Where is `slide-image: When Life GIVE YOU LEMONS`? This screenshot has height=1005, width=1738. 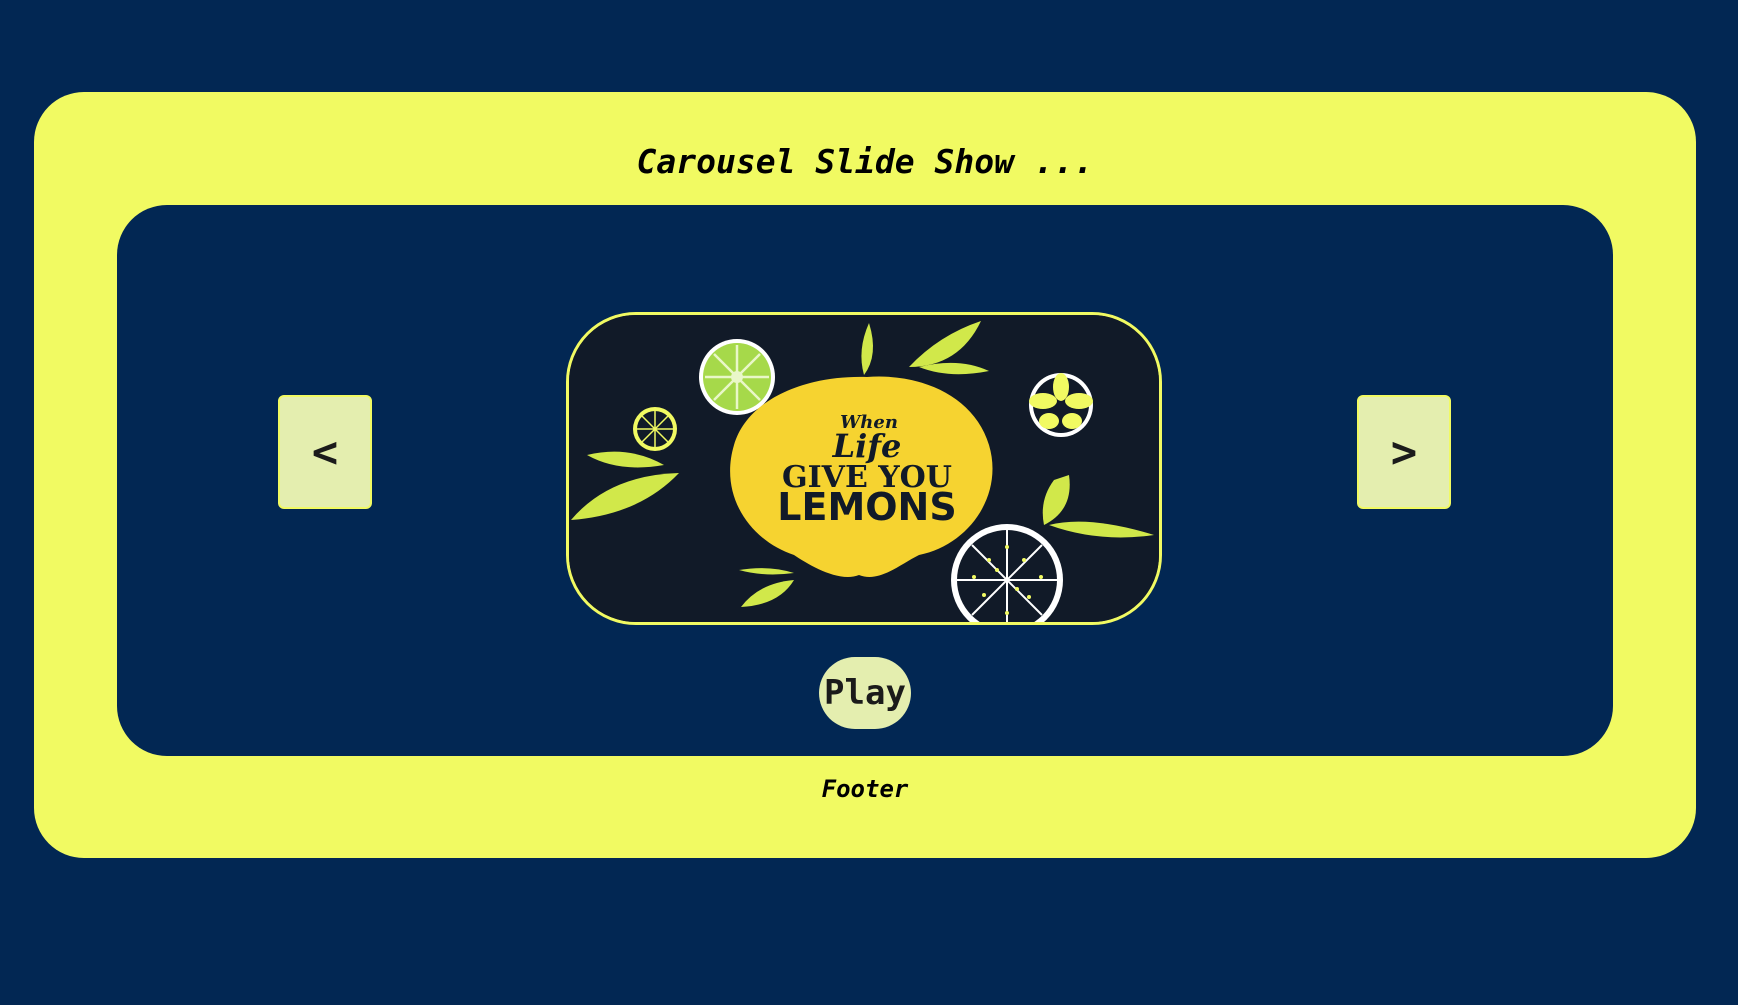
slide-image: When Life GIVE YOU LEMONS is located at coordinates (864, 468).